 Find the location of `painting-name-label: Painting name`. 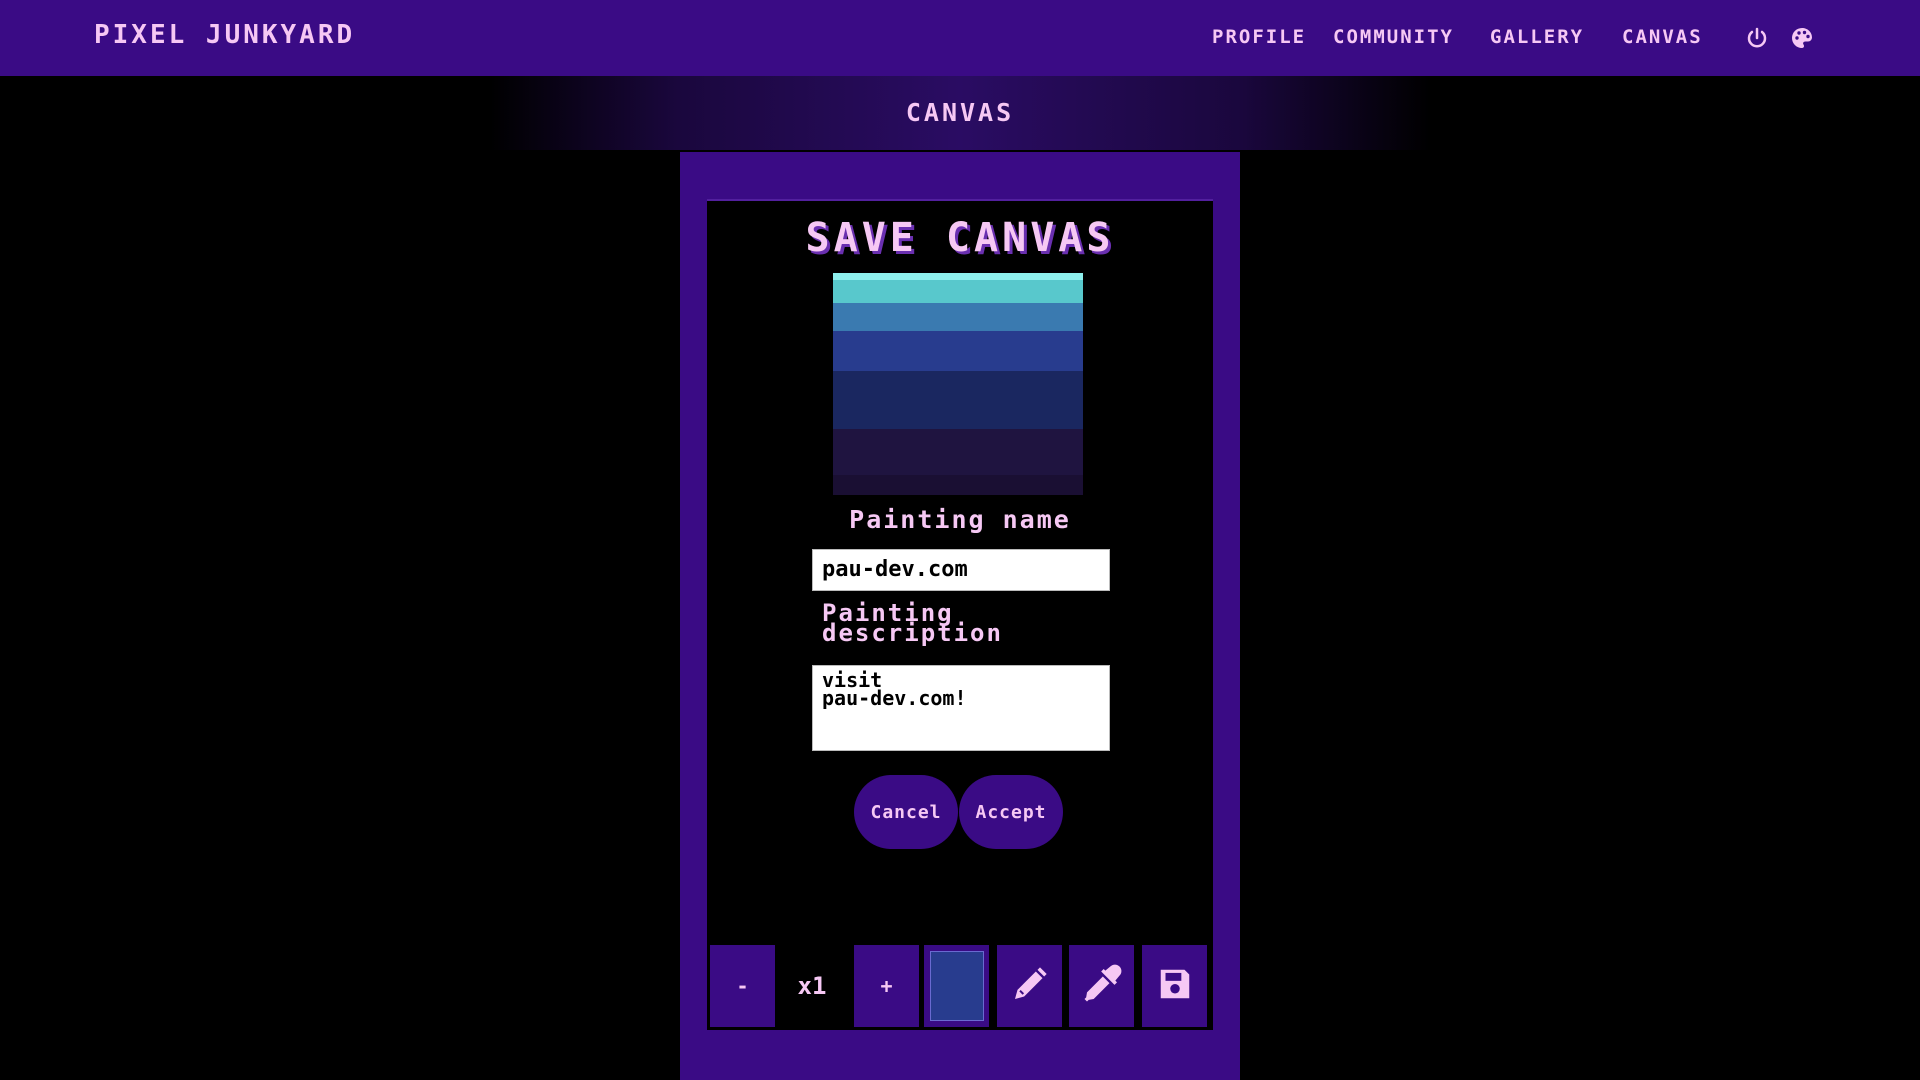

painting-name-label: Painting name is located at coordinates (960, 519).